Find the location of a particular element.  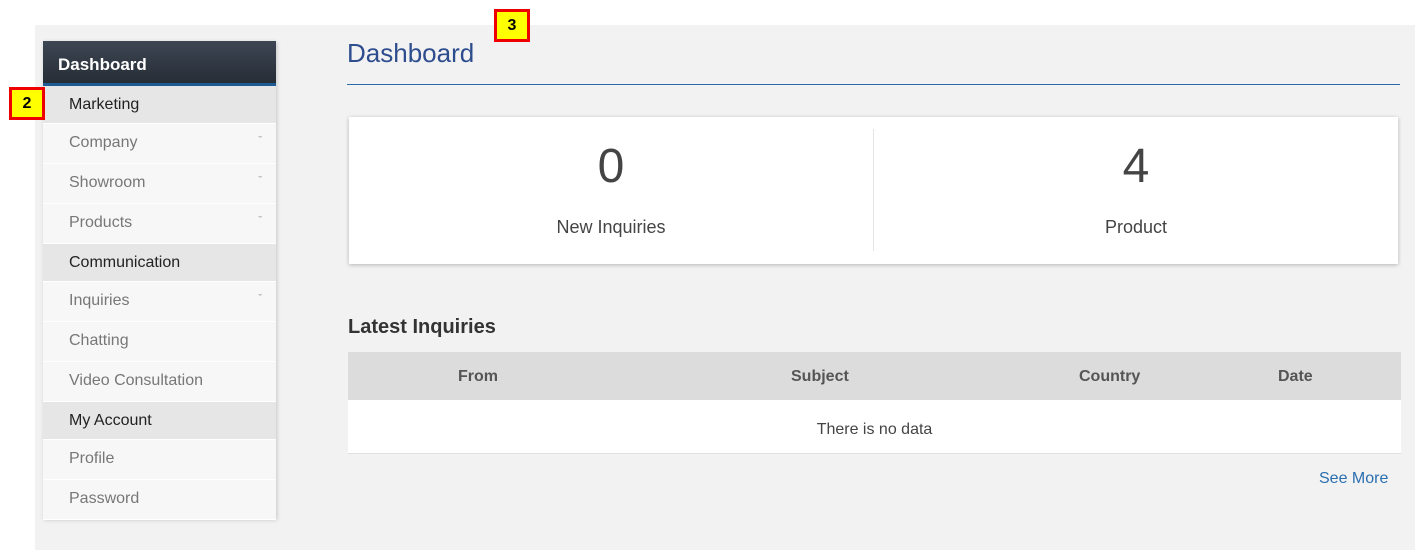

table-empty-row: There is no data is located at coordinates (874, 427).